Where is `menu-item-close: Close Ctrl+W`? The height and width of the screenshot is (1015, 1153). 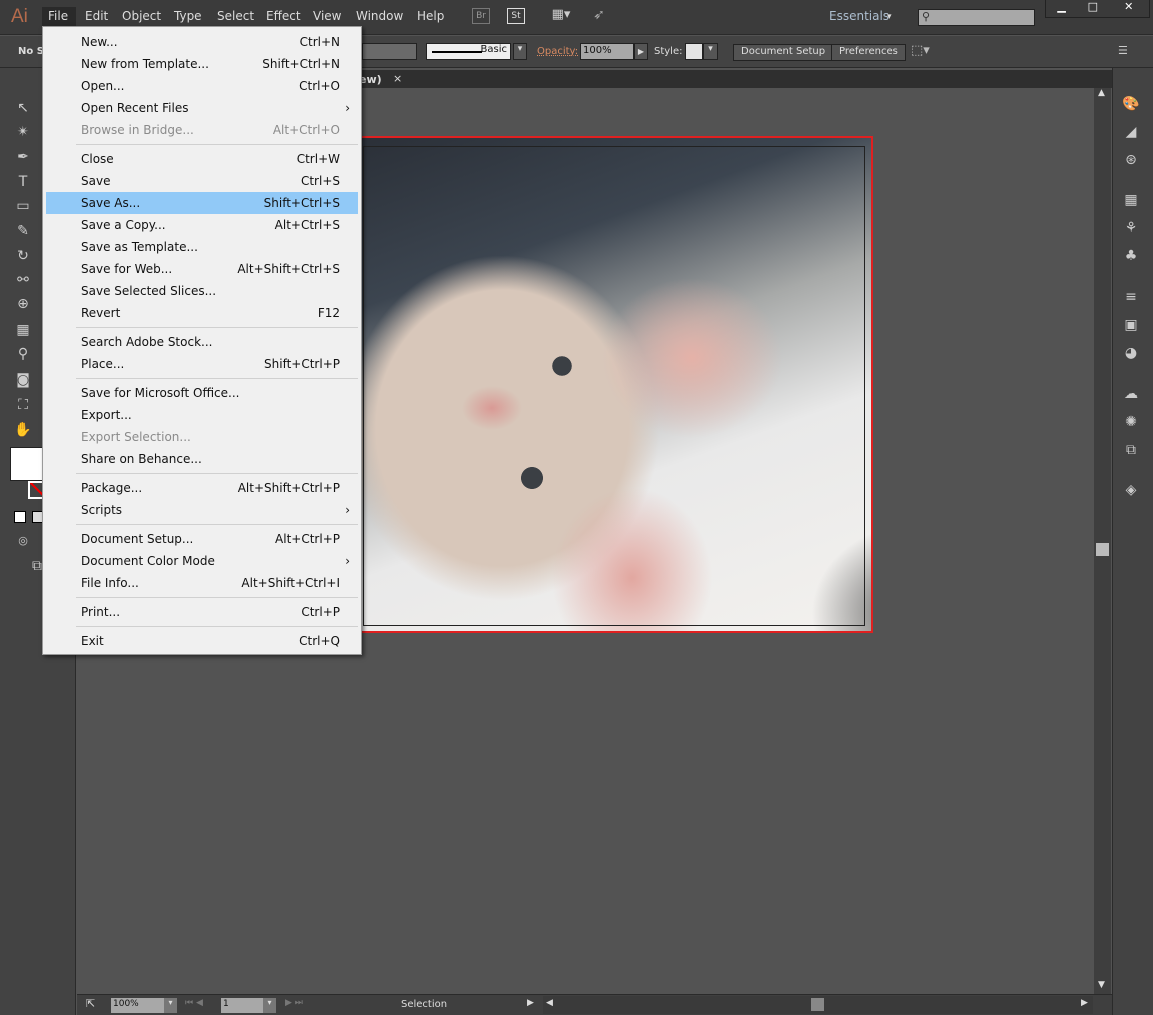 menu-item-close: Close Ctrl+W is located at coordinates (202, 159).